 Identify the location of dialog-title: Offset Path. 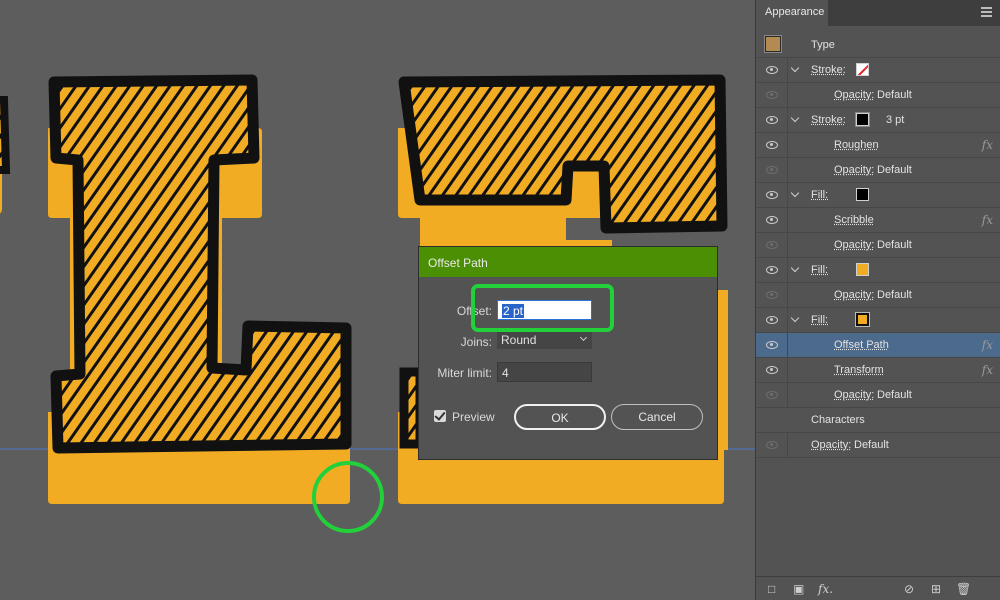
(568, 262).